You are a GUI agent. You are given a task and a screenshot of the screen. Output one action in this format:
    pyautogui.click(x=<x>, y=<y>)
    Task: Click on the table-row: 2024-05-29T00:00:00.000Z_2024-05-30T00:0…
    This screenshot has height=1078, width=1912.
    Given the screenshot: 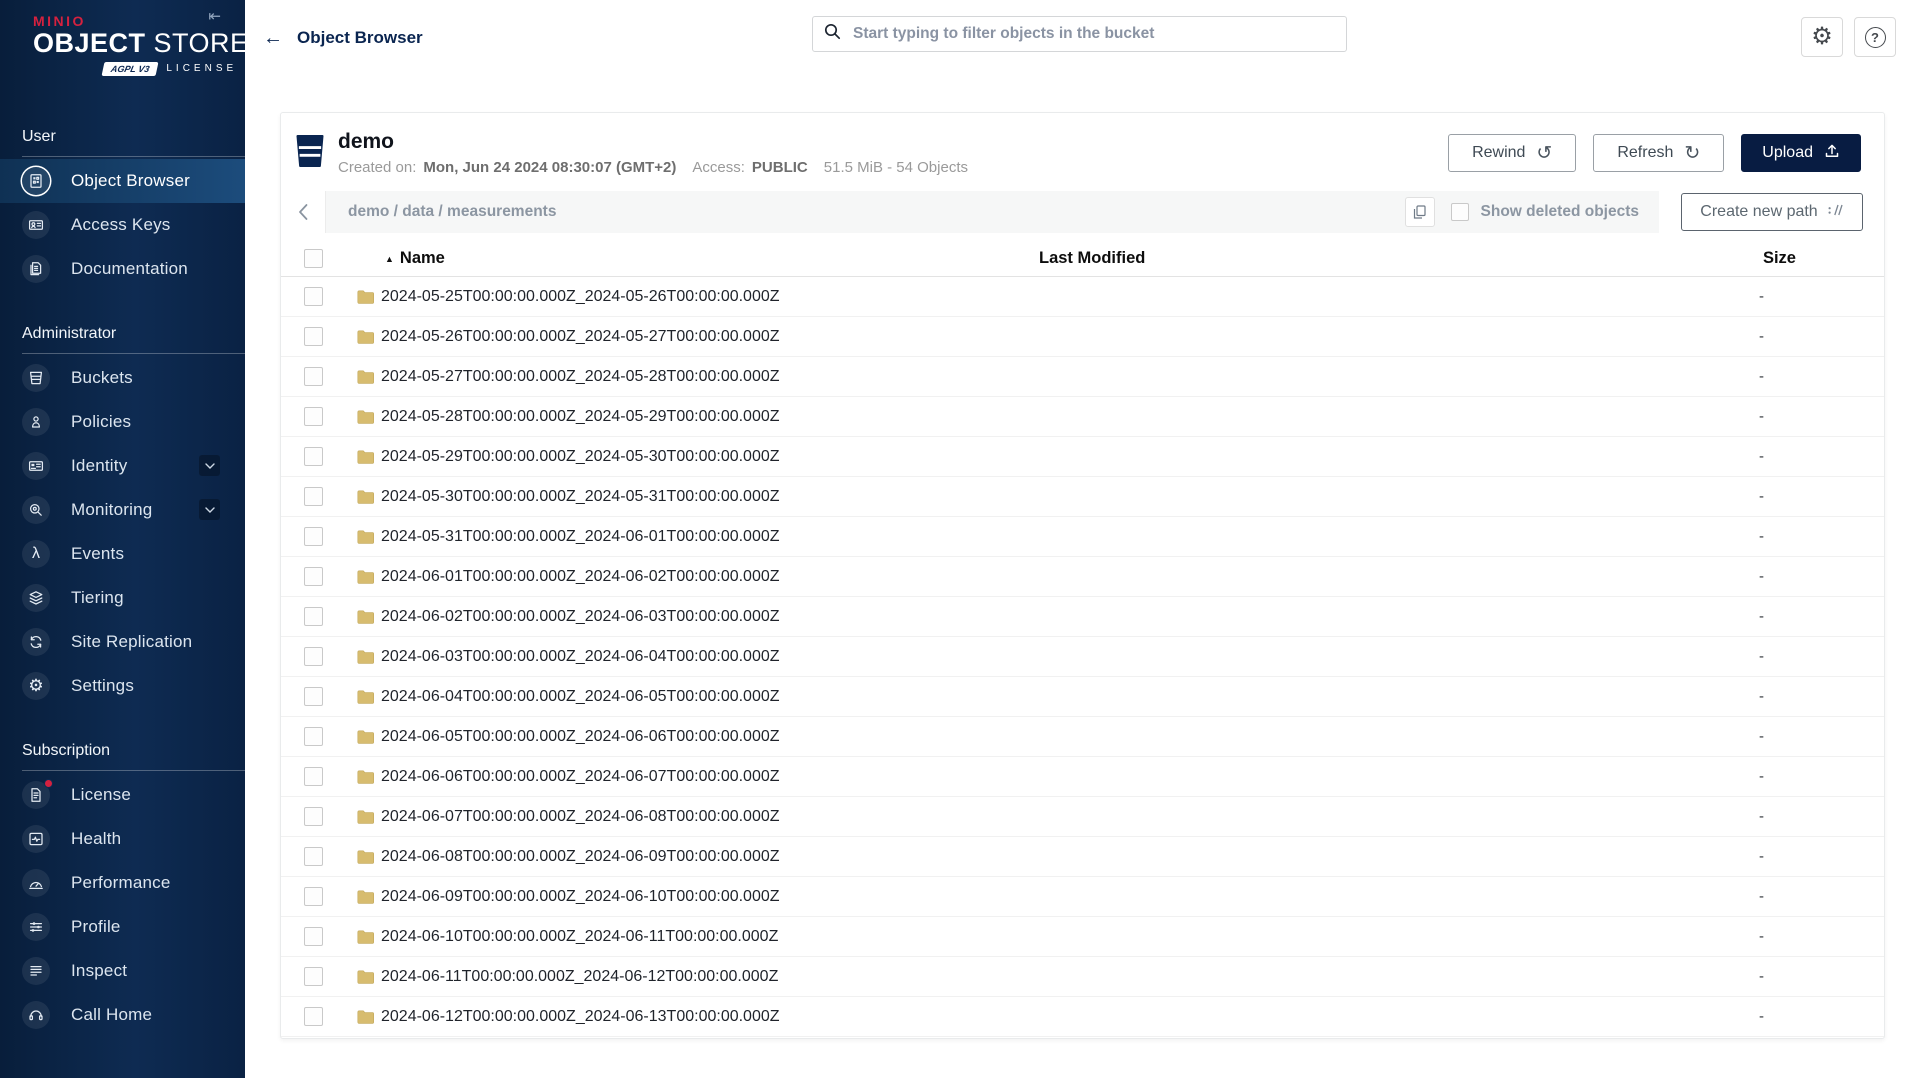 What is the action you would take?
    pyautogui.click(x=1082, y=457)
    